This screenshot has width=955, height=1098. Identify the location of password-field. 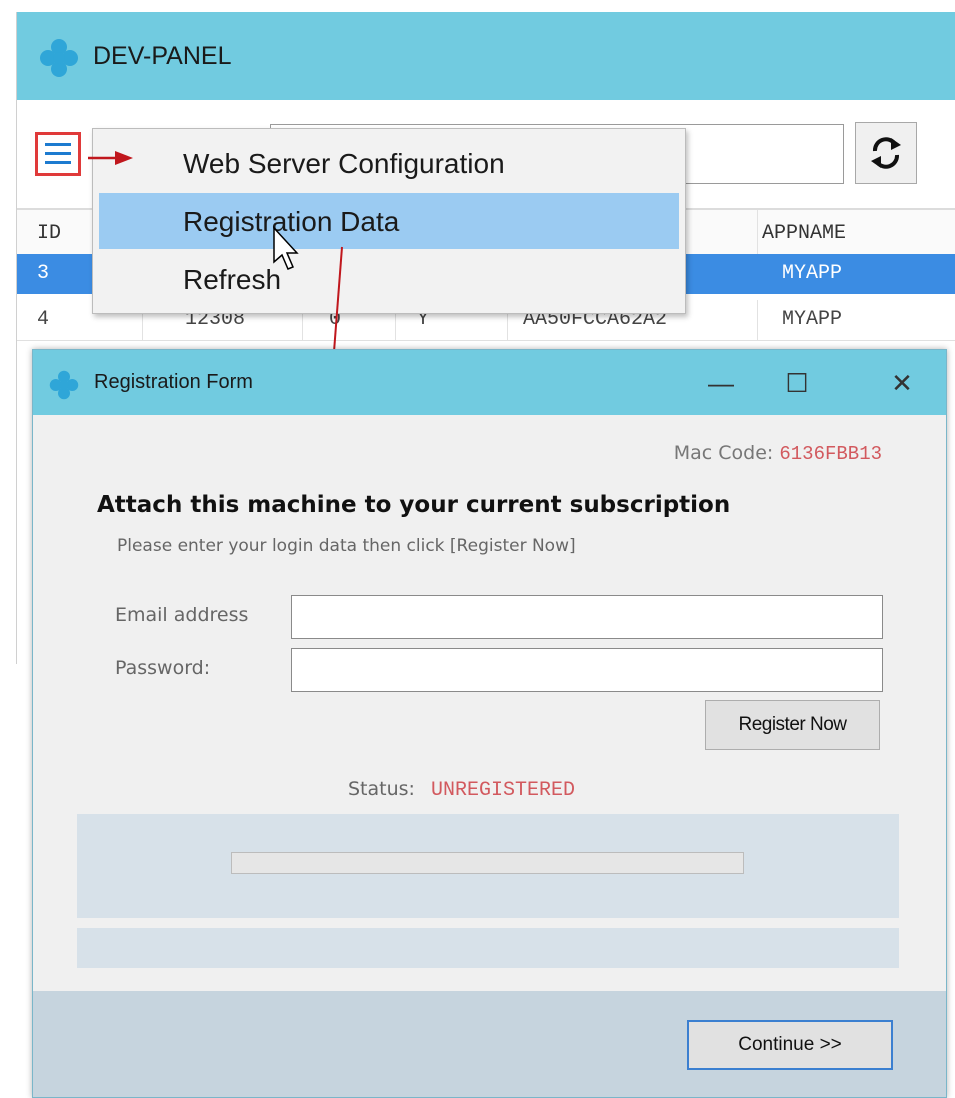
(587, 670).